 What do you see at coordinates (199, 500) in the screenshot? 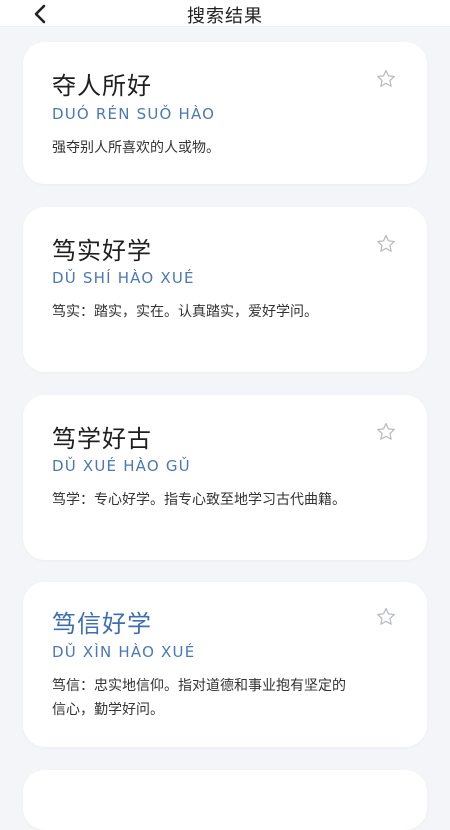
I see `idiom-description: 笃学：专心好学。指专心致至地学习古代曲籍。` at bounding box center [199, 500].